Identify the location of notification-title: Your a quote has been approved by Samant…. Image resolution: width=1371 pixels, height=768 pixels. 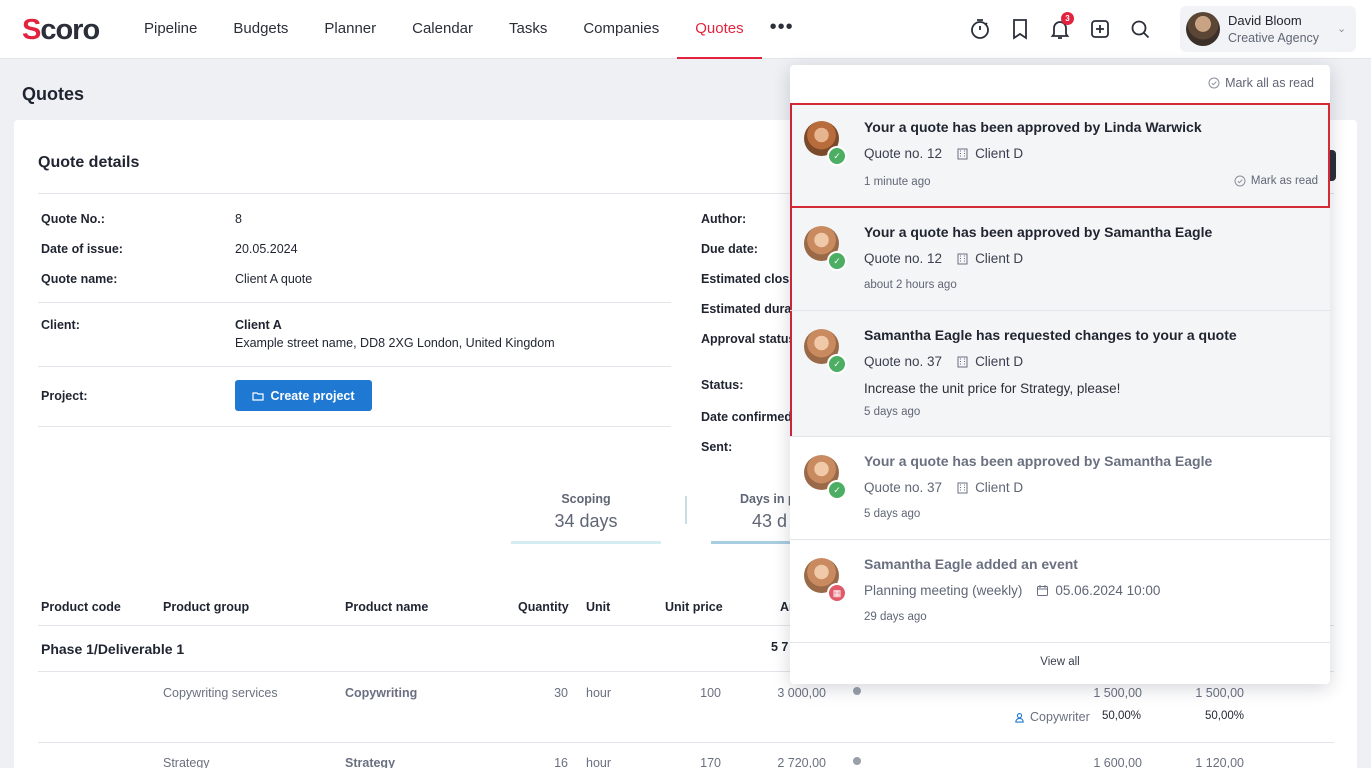
(1038, 461).